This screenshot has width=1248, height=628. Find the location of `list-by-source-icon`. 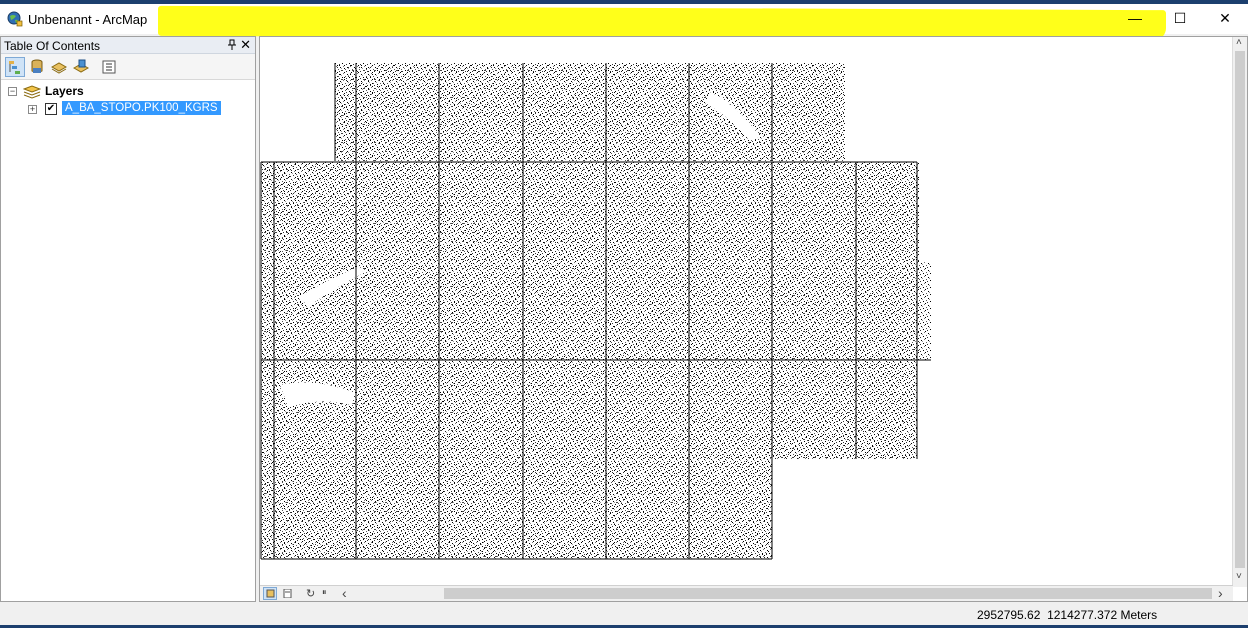

list-by-source-icon is located at coordinates (37, 66).